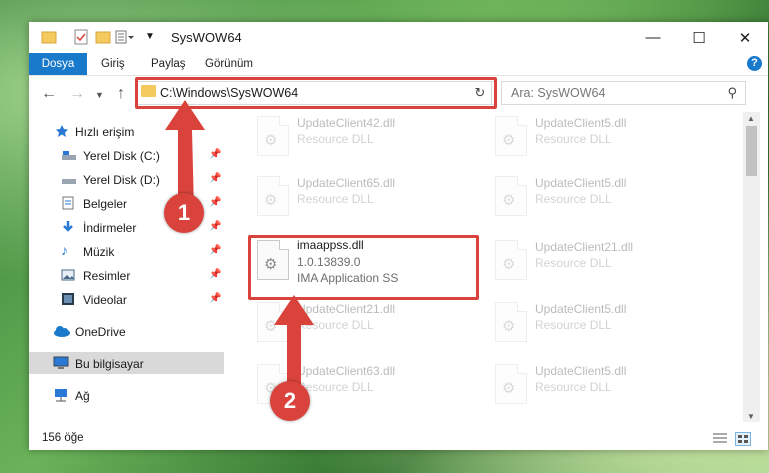 This screenshot has height=473, width=769. What do you see at coordinates (153, 39) in the screenshot?
I see `chevron-down-icon: ▼` at bounding box center [153, 39].